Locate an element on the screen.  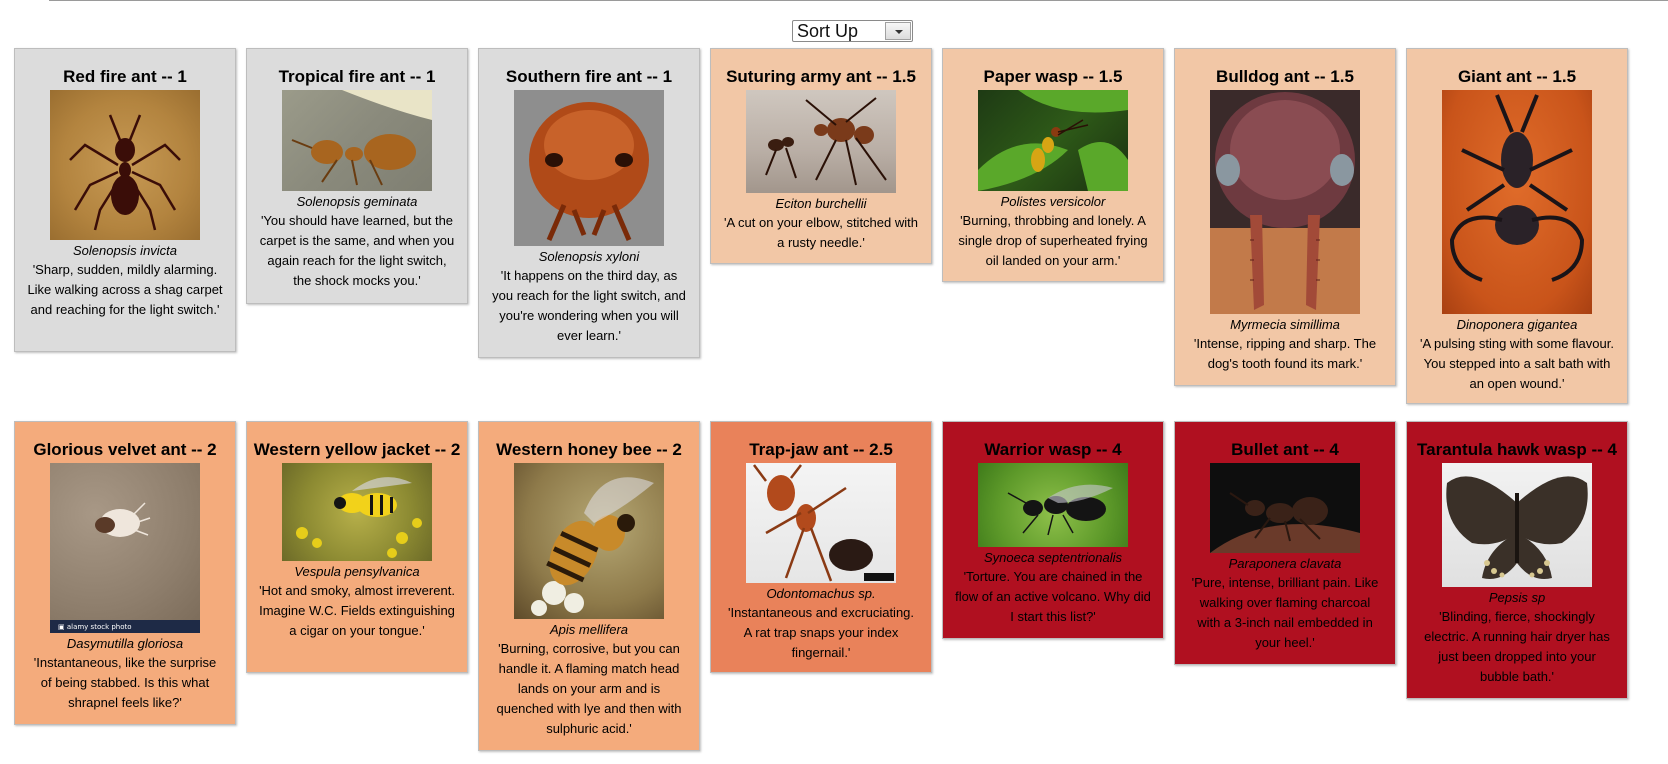
card-title: Glorious velvet ant -- 2 is located at coordinates (125, 449).